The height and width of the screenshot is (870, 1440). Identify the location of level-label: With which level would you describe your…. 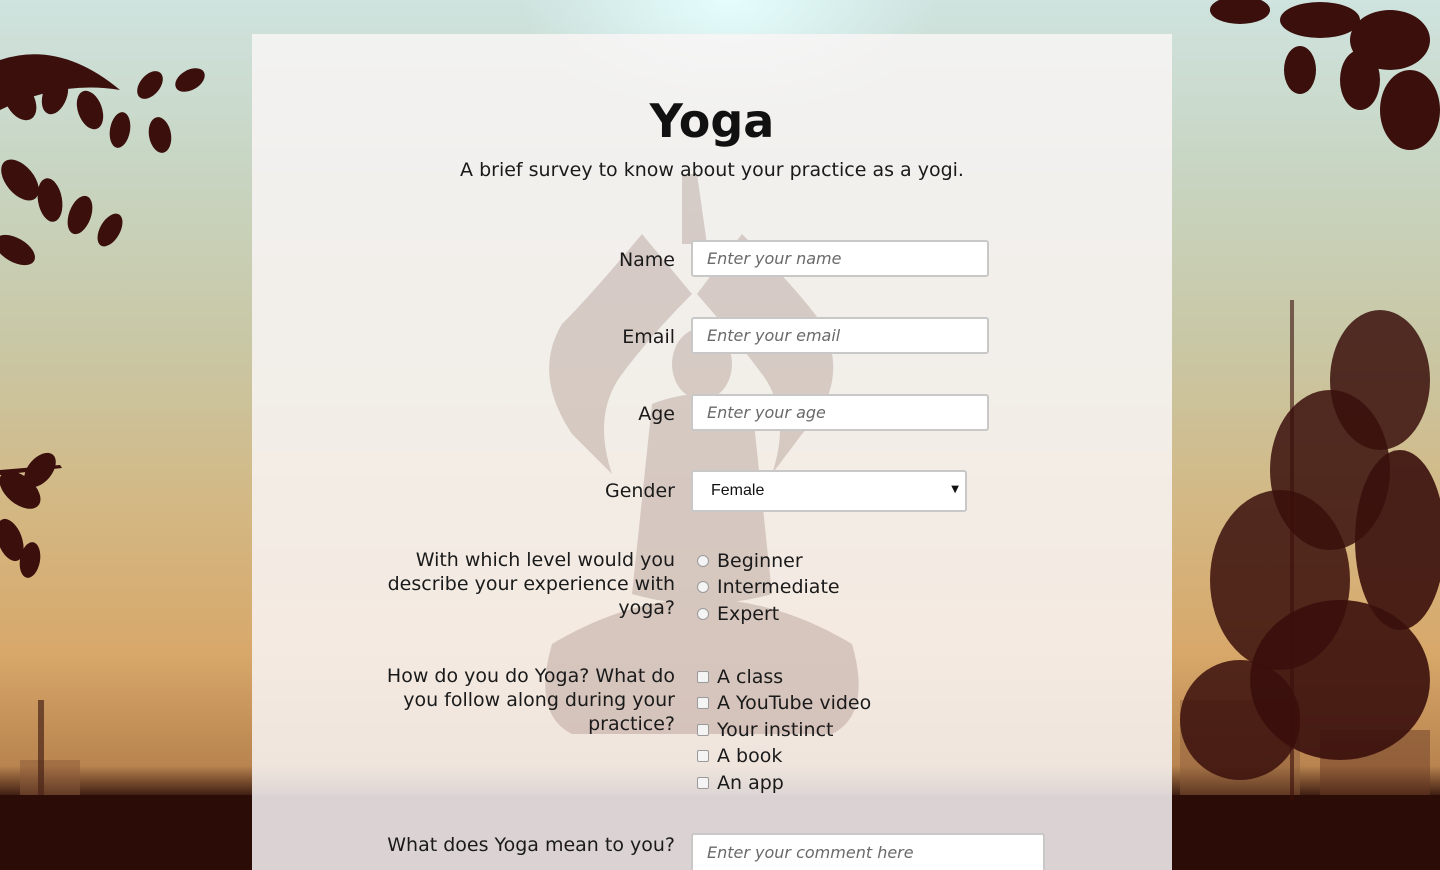
(531, 584).